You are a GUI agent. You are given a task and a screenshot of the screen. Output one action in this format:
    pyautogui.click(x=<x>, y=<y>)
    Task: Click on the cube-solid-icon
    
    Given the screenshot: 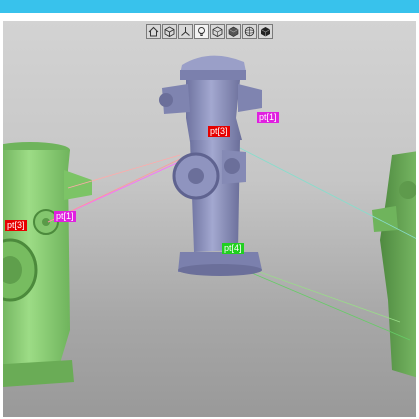 What is the action you would take?
    pyautogui.click(x=233, y=31)
    